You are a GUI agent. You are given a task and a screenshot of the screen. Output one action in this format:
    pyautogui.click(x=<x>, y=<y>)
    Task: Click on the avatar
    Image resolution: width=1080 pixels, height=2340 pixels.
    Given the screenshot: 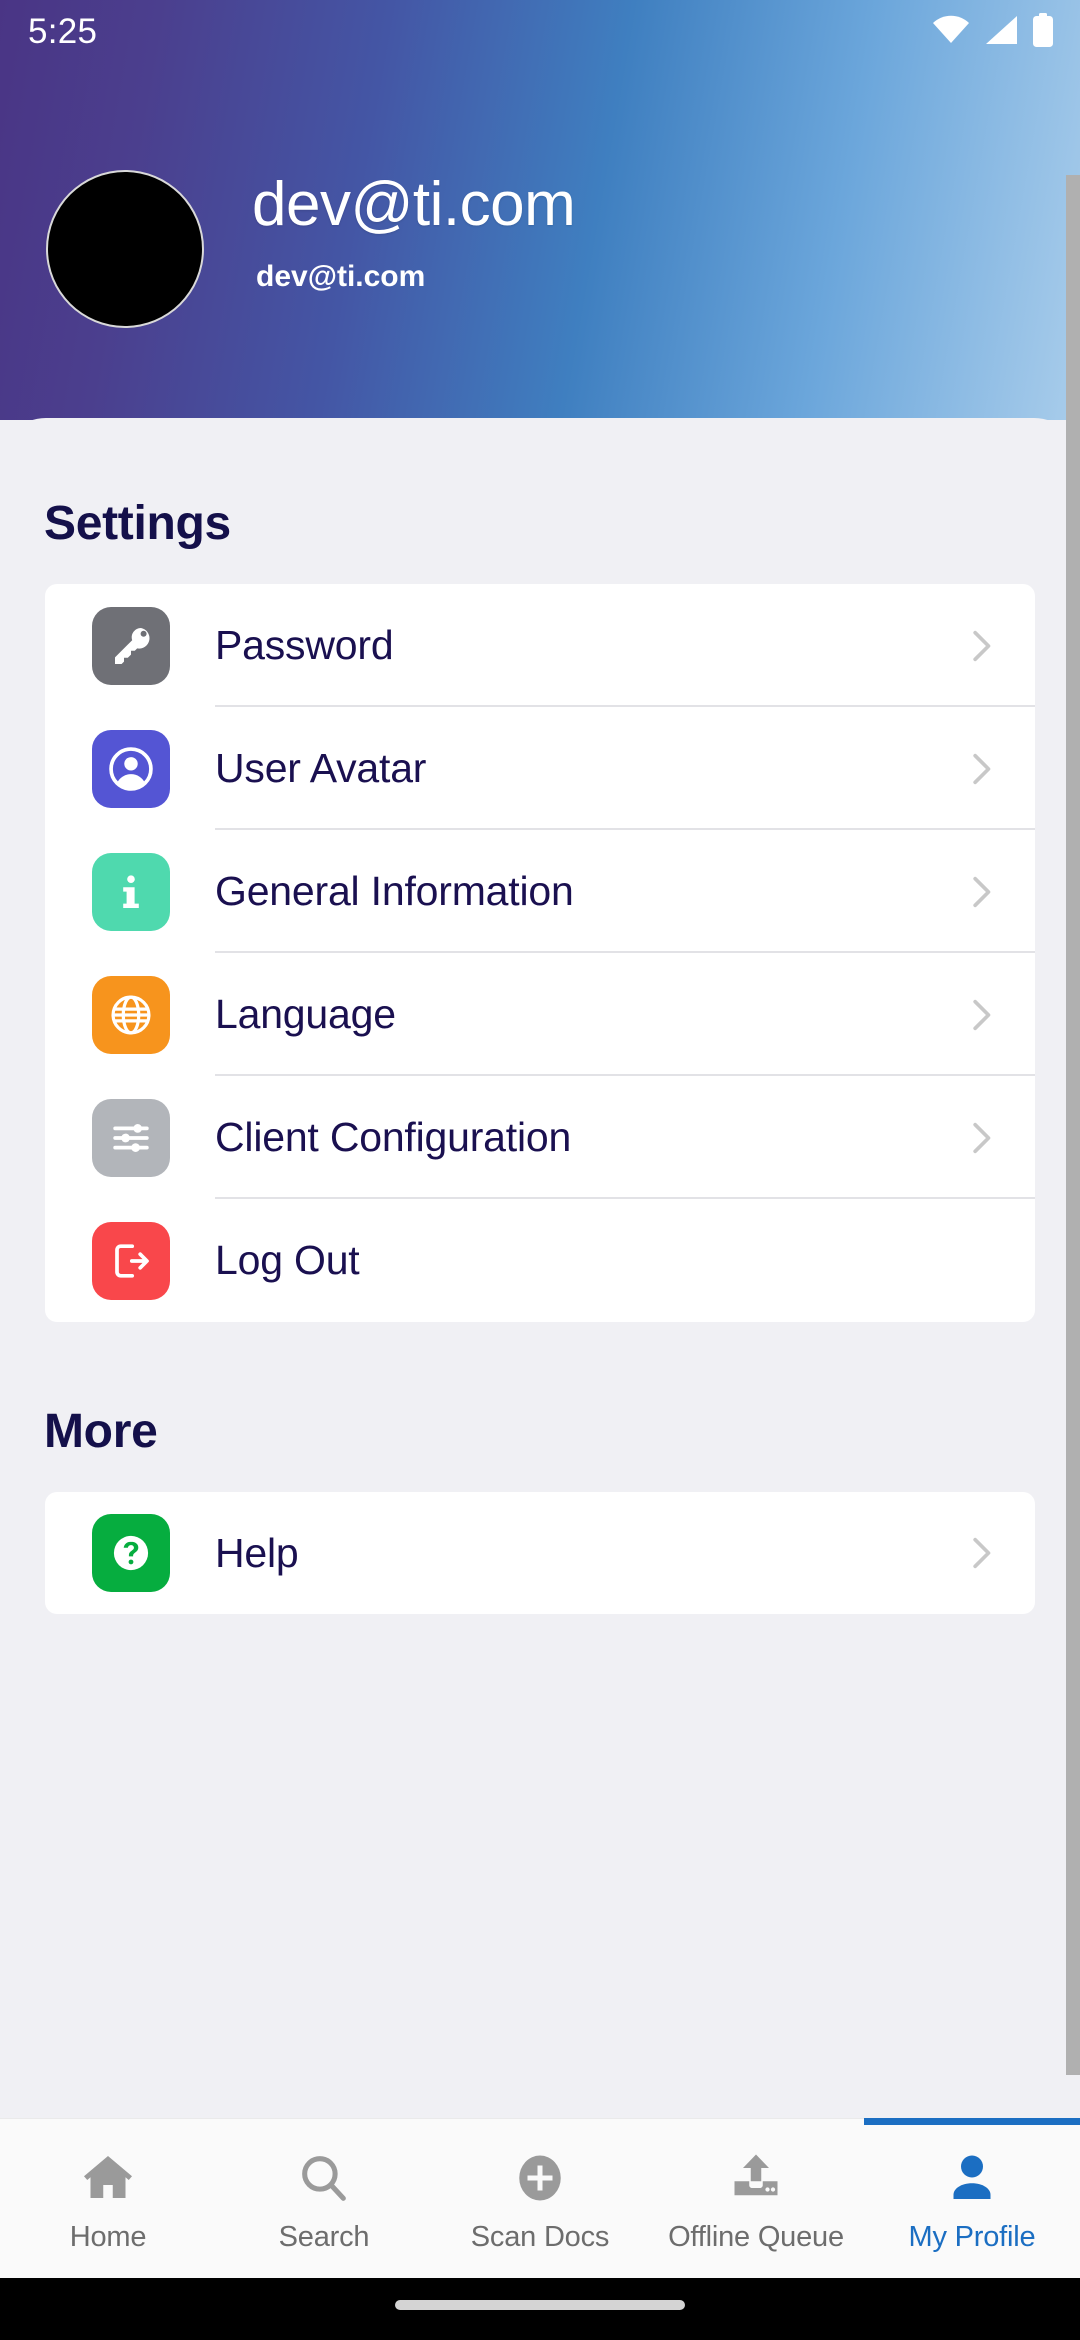 What is the action you would take?
    pyautogui.click(x=125, y=249)
    